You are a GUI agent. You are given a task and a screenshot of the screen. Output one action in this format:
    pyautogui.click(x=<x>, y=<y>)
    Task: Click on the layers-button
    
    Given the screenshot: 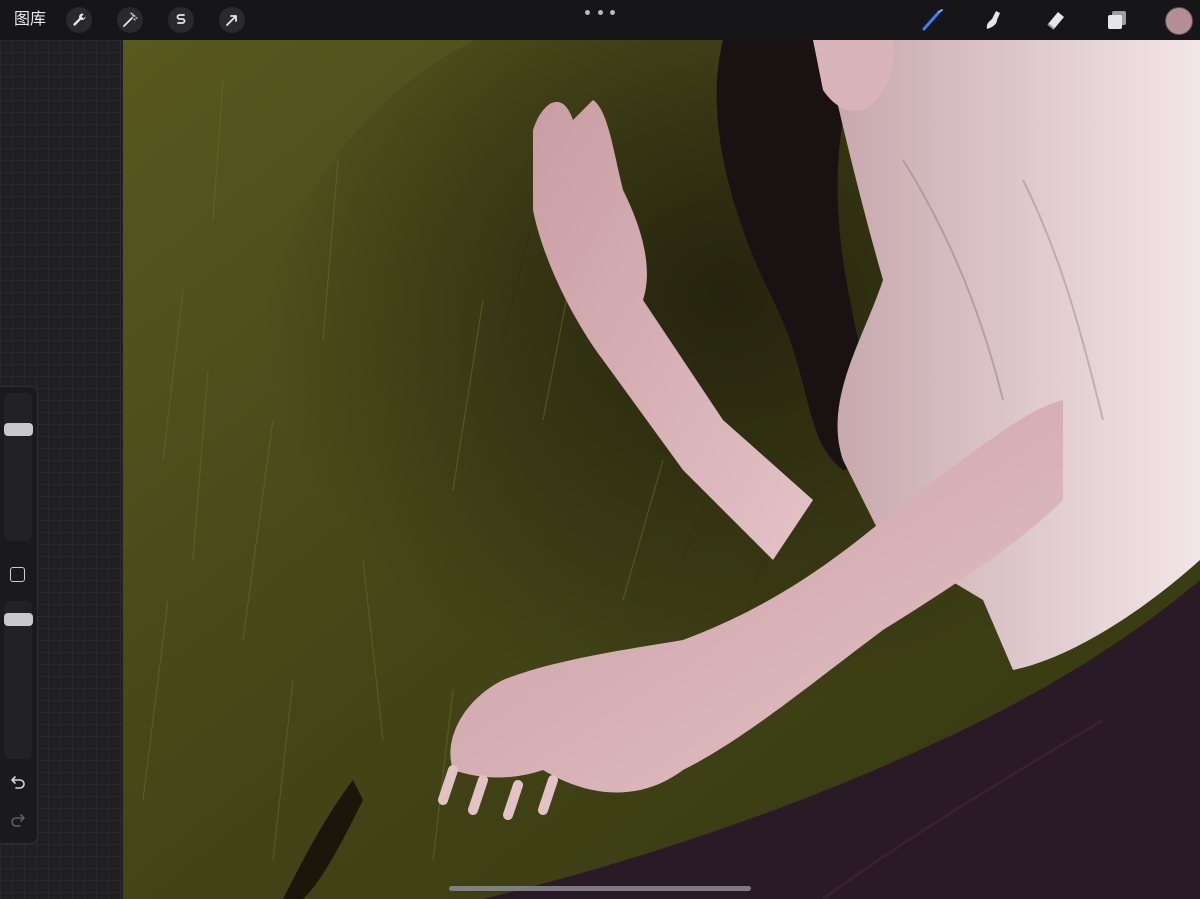 What is the action you would take?
    pyautogui.click(x=1117, y=20)
    